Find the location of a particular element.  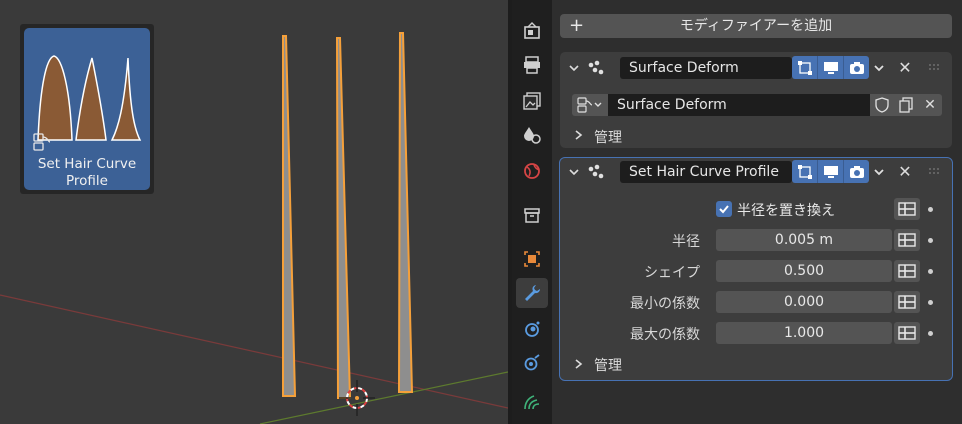

max-factor-field: 1.000 is located at coordinates (804, 333).